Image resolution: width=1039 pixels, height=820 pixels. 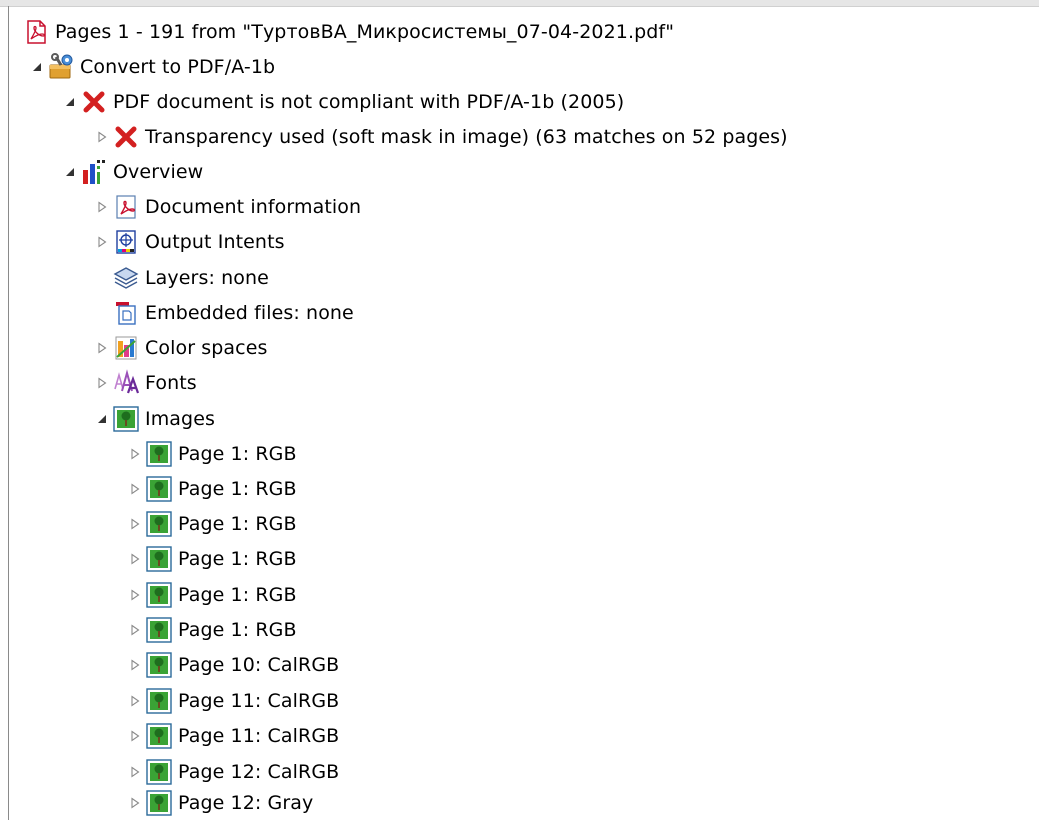 What do you see at coordinates (206, 348) in the screenshot?
I see `tree-node-label: Color spaces` at bounding box center [206, 348].